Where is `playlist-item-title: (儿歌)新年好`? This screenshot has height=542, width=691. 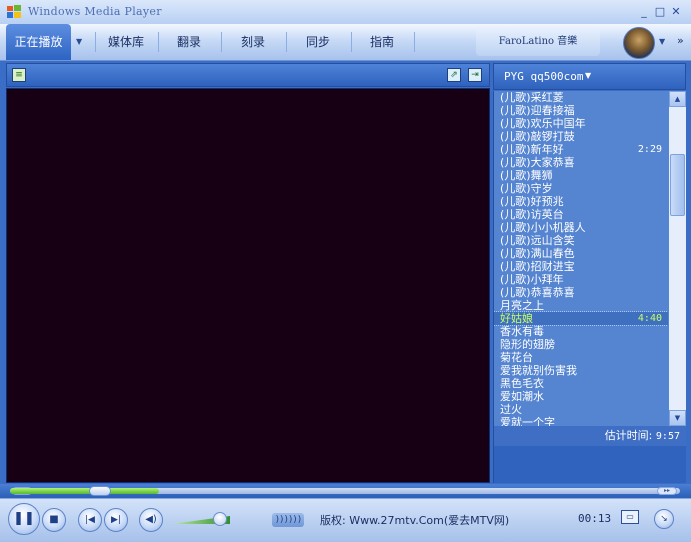 playlist-item-title: (儿歌)新年好 is located at coordinates (532, 149).